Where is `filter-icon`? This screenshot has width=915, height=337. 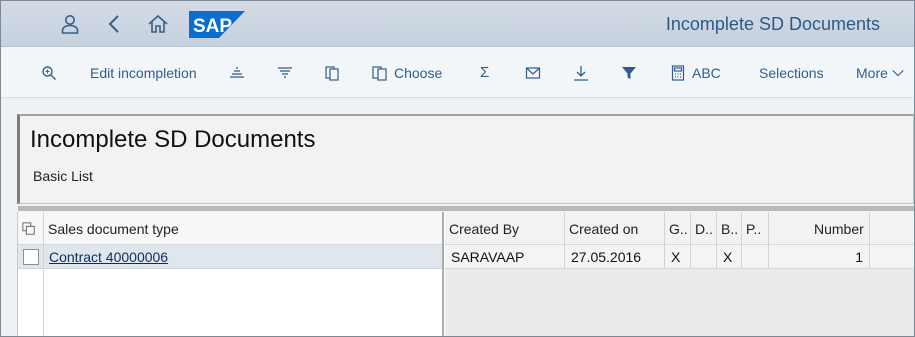
filter-icon is located at coordinates (629, 73).